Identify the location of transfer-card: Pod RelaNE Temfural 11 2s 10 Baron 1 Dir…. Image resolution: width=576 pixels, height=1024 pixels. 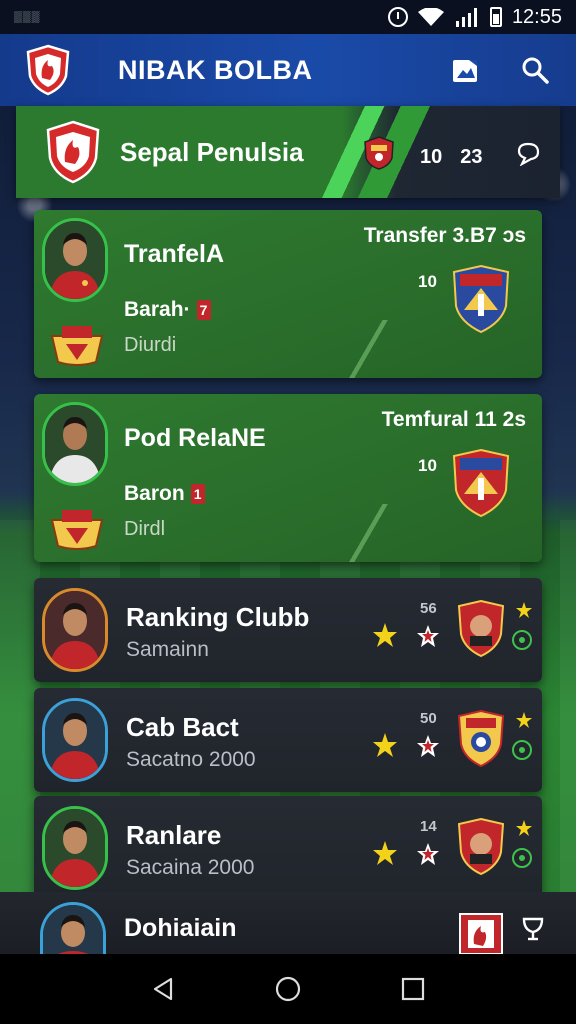
(288, 478).